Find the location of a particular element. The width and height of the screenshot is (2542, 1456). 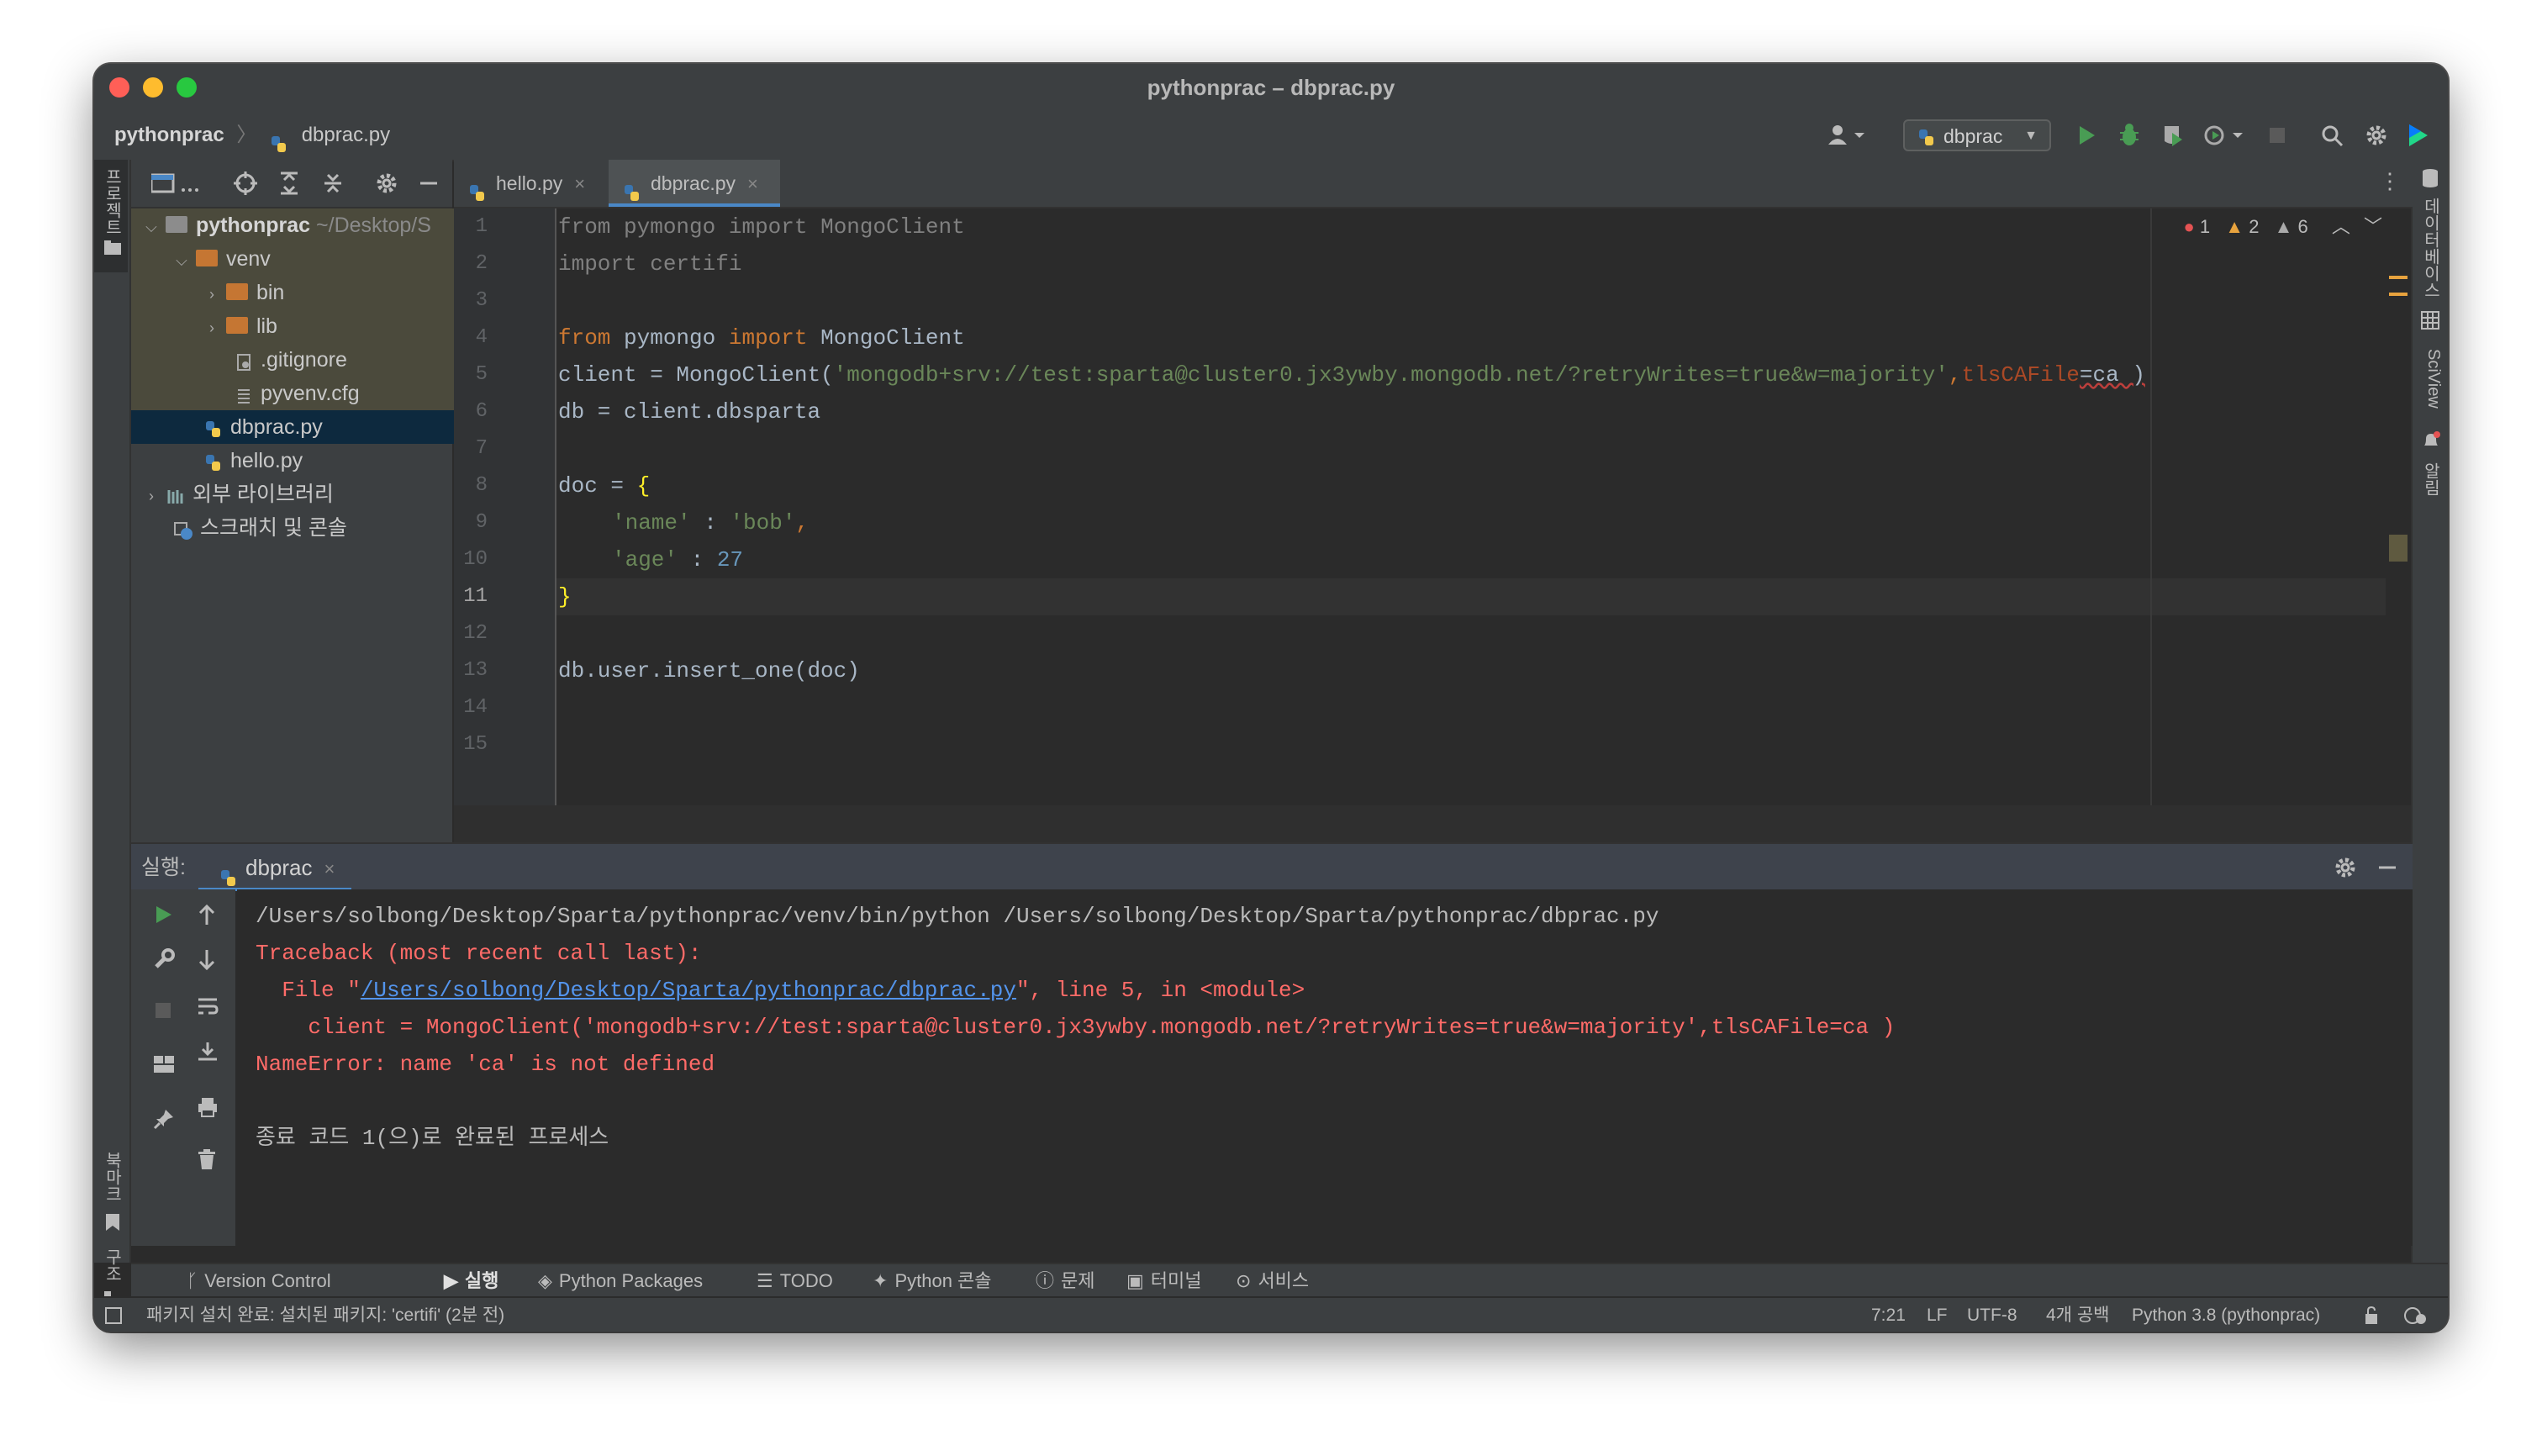

structure-tool-tab: 구조 is located at coordinates (112, 1265).